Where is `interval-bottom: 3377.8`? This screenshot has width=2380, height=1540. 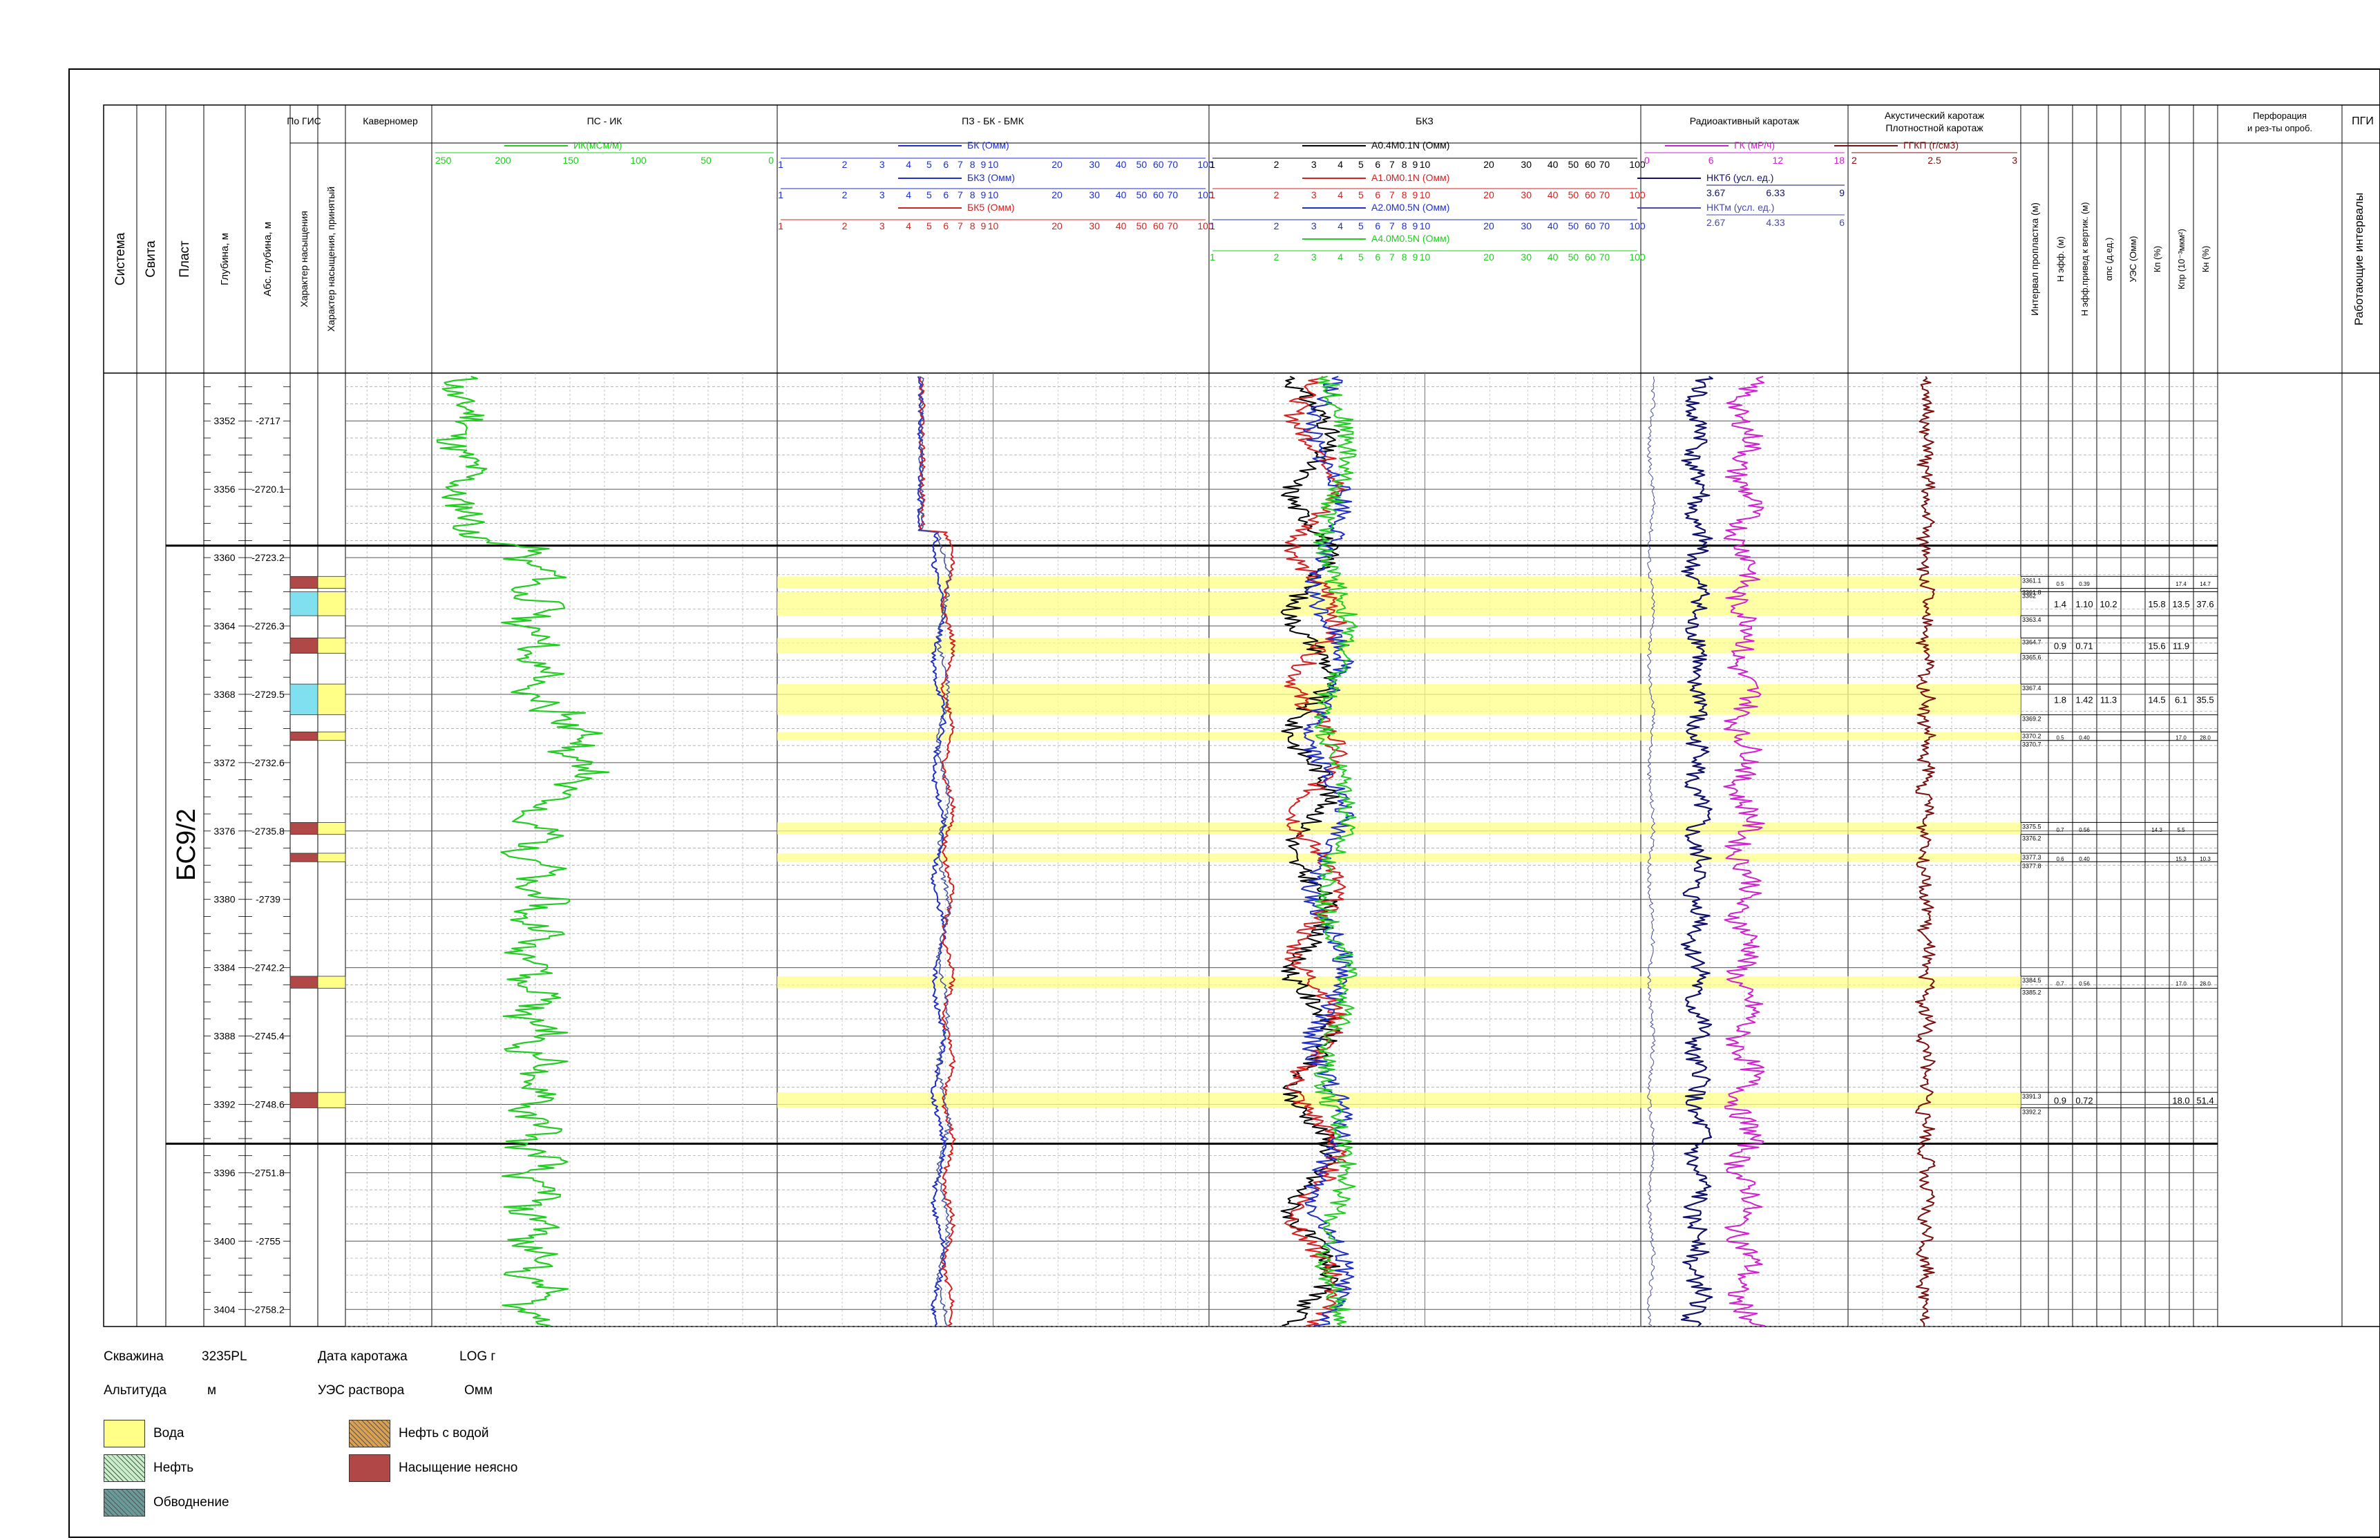
interval-bottom: 3377.8 is located at coordinates (2032, 865).